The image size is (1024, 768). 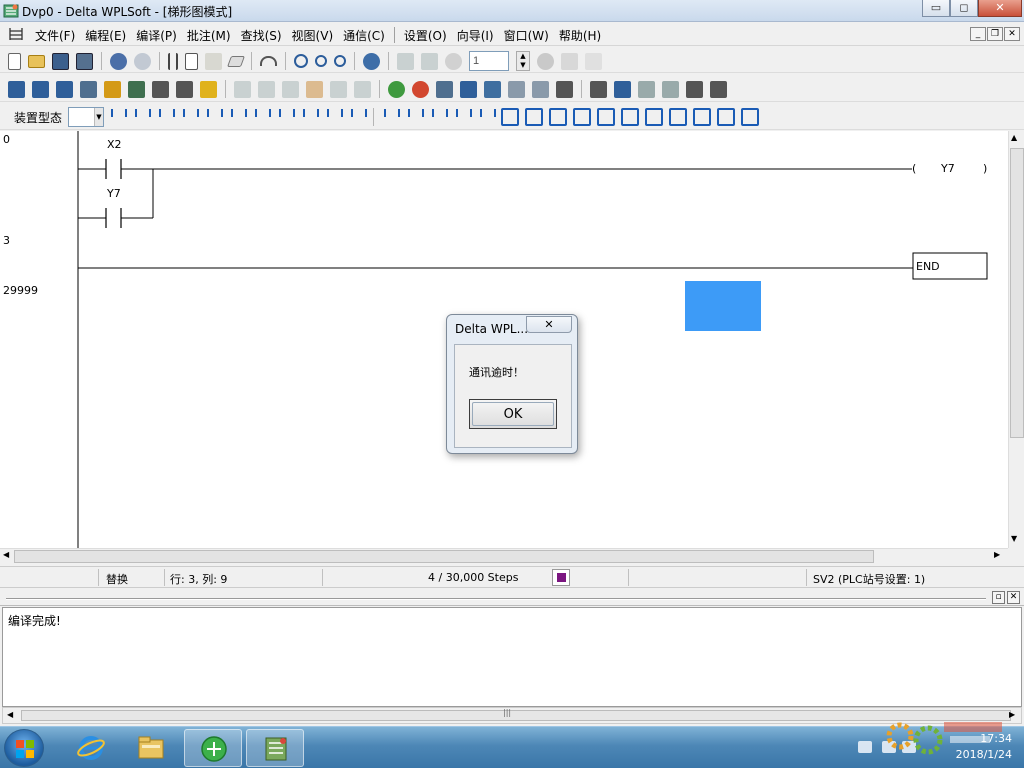 I want to click on memory-icon, so click(x=362, y=89).